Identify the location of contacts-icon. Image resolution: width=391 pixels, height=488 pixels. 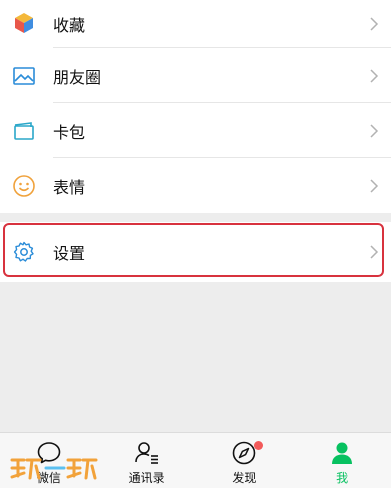
(146, 453).